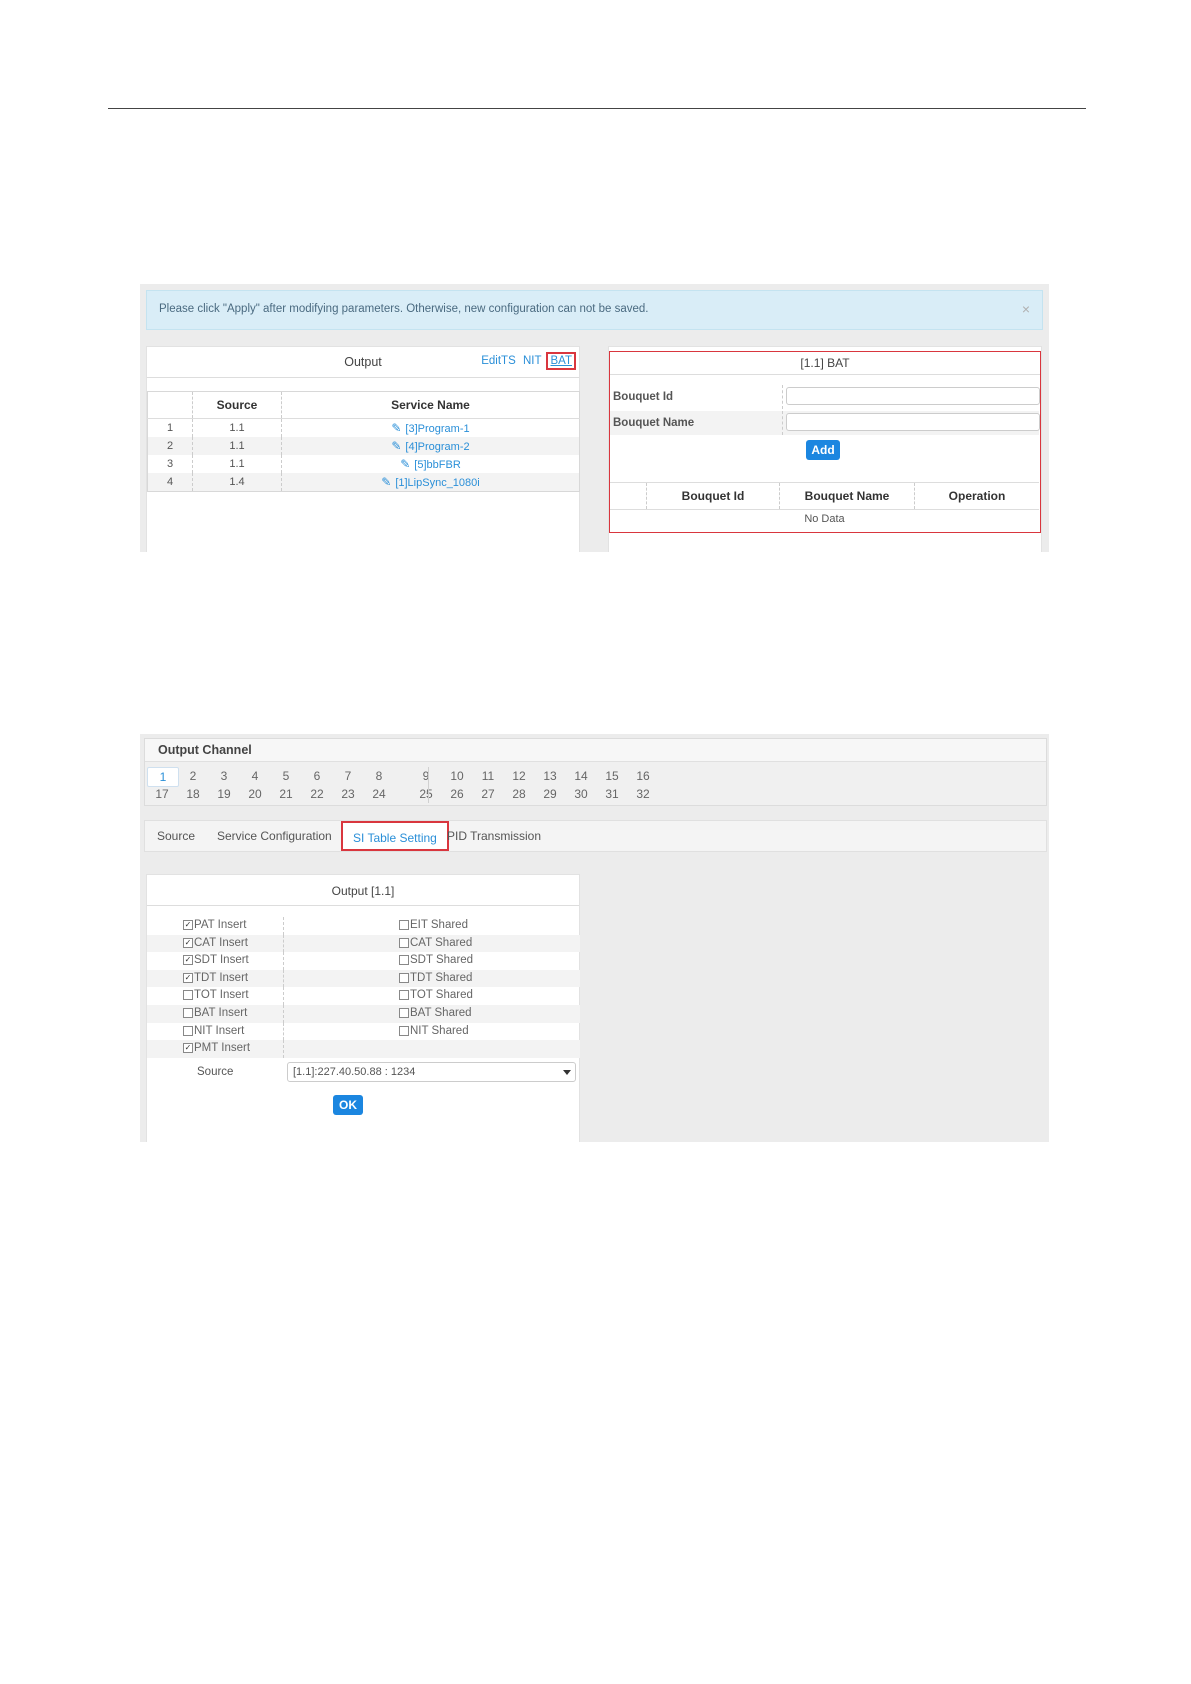 The height and width of the screenshot is (1684, 1191). I want to click on insert-option: TOT Insert, so click(216, 995).